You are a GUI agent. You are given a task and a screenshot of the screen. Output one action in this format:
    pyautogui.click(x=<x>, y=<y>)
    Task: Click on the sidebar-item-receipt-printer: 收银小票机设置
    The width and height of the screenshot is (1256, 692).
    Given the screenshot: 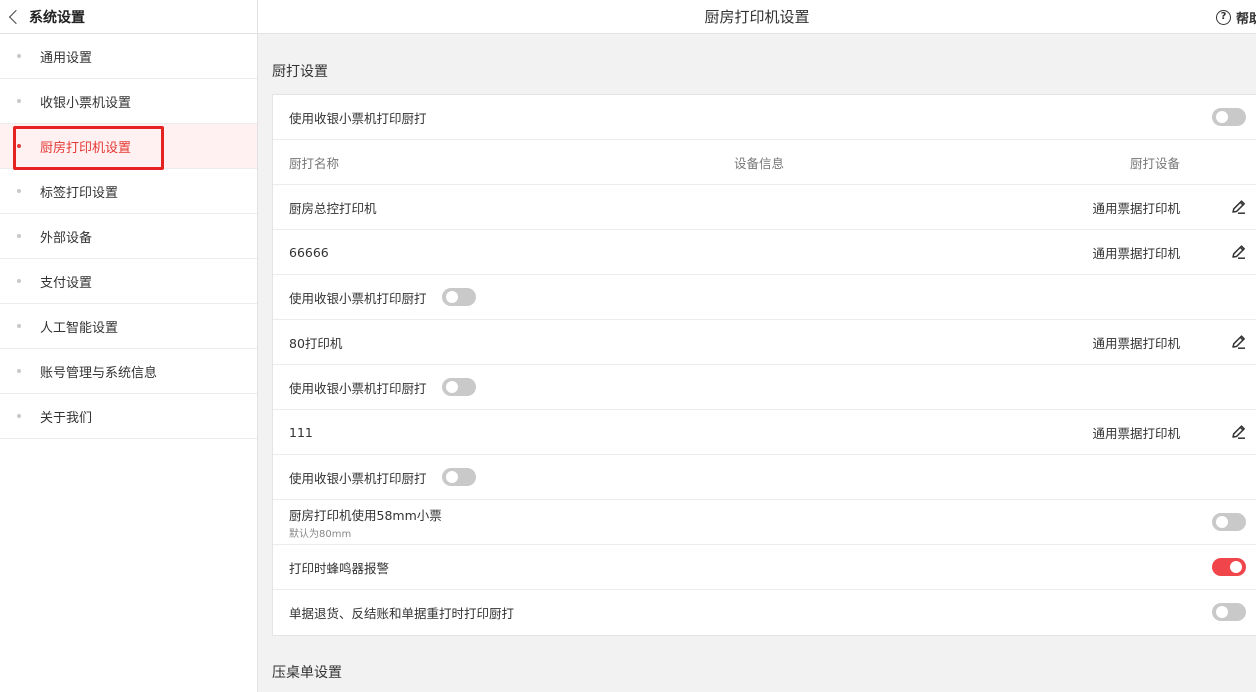 What is the action you would take?
    pyautogui.click(x=128, y=101)
    